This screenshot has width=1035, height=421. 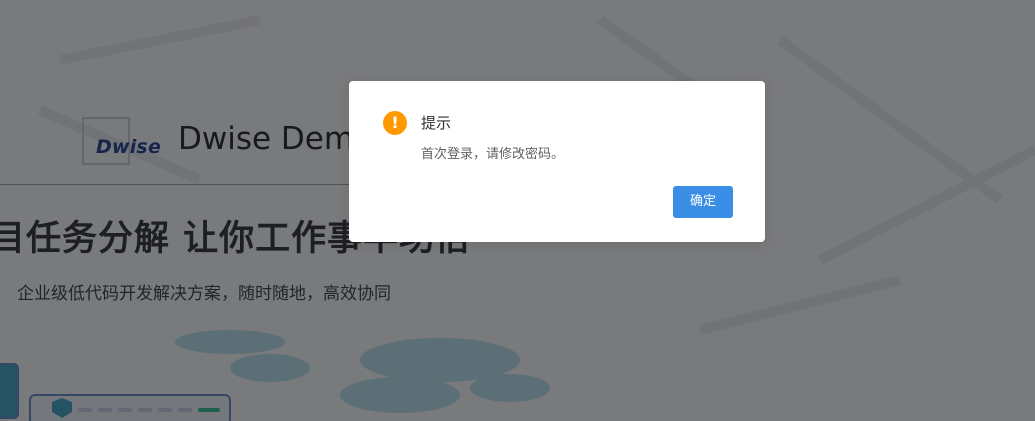 I want to click on dialog-title: 提示, so click(x=436, y=123).